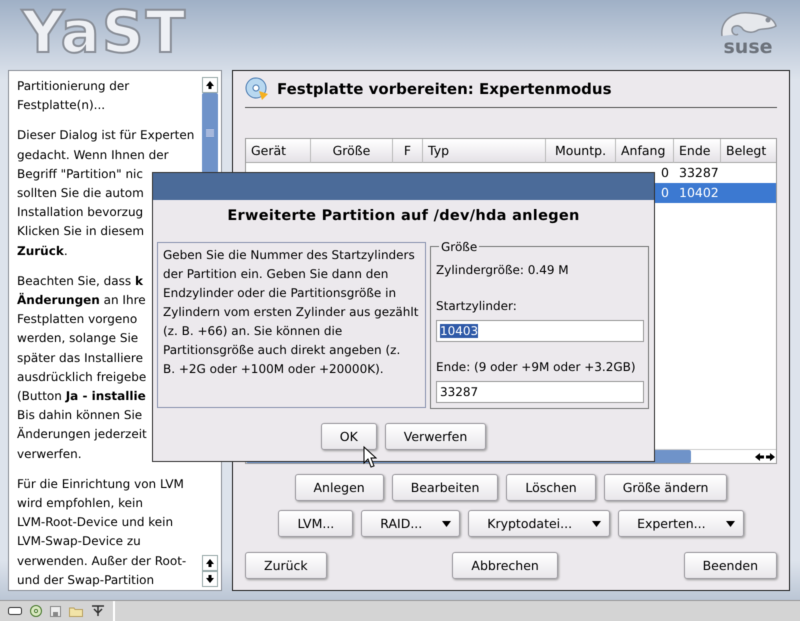 The width and height of the screenshot is (800, 621). What do you see at coordinates (748, 151) in the screenshot?
I see `column-header: Belegt` at bounding box center [748, 151].